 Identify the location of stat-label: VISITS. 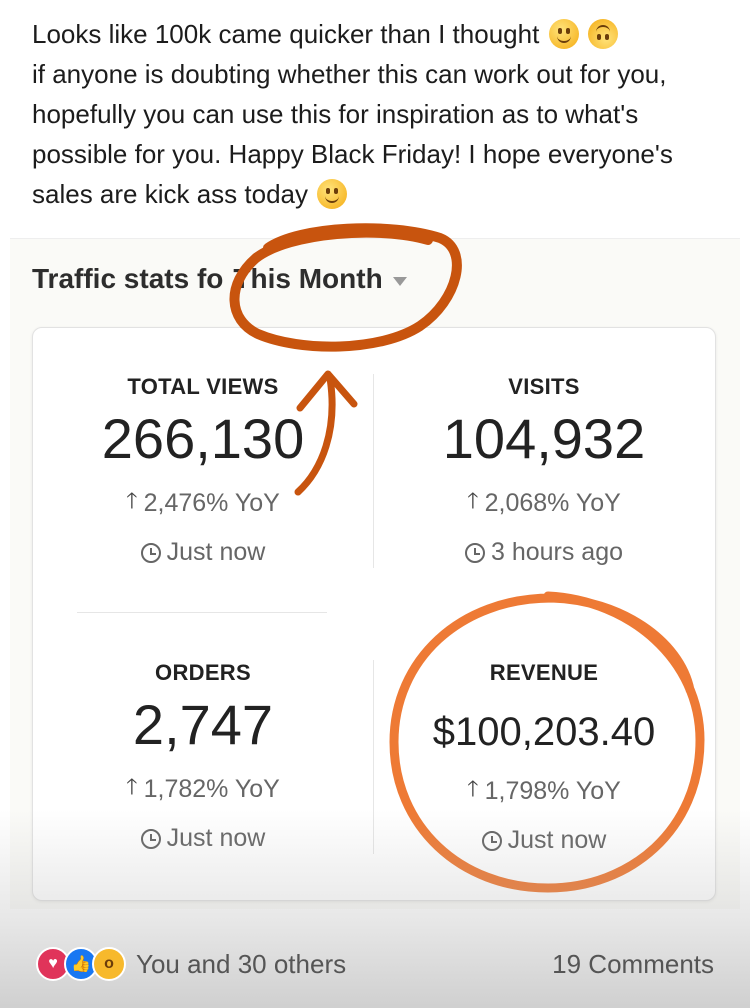
(544, 386).